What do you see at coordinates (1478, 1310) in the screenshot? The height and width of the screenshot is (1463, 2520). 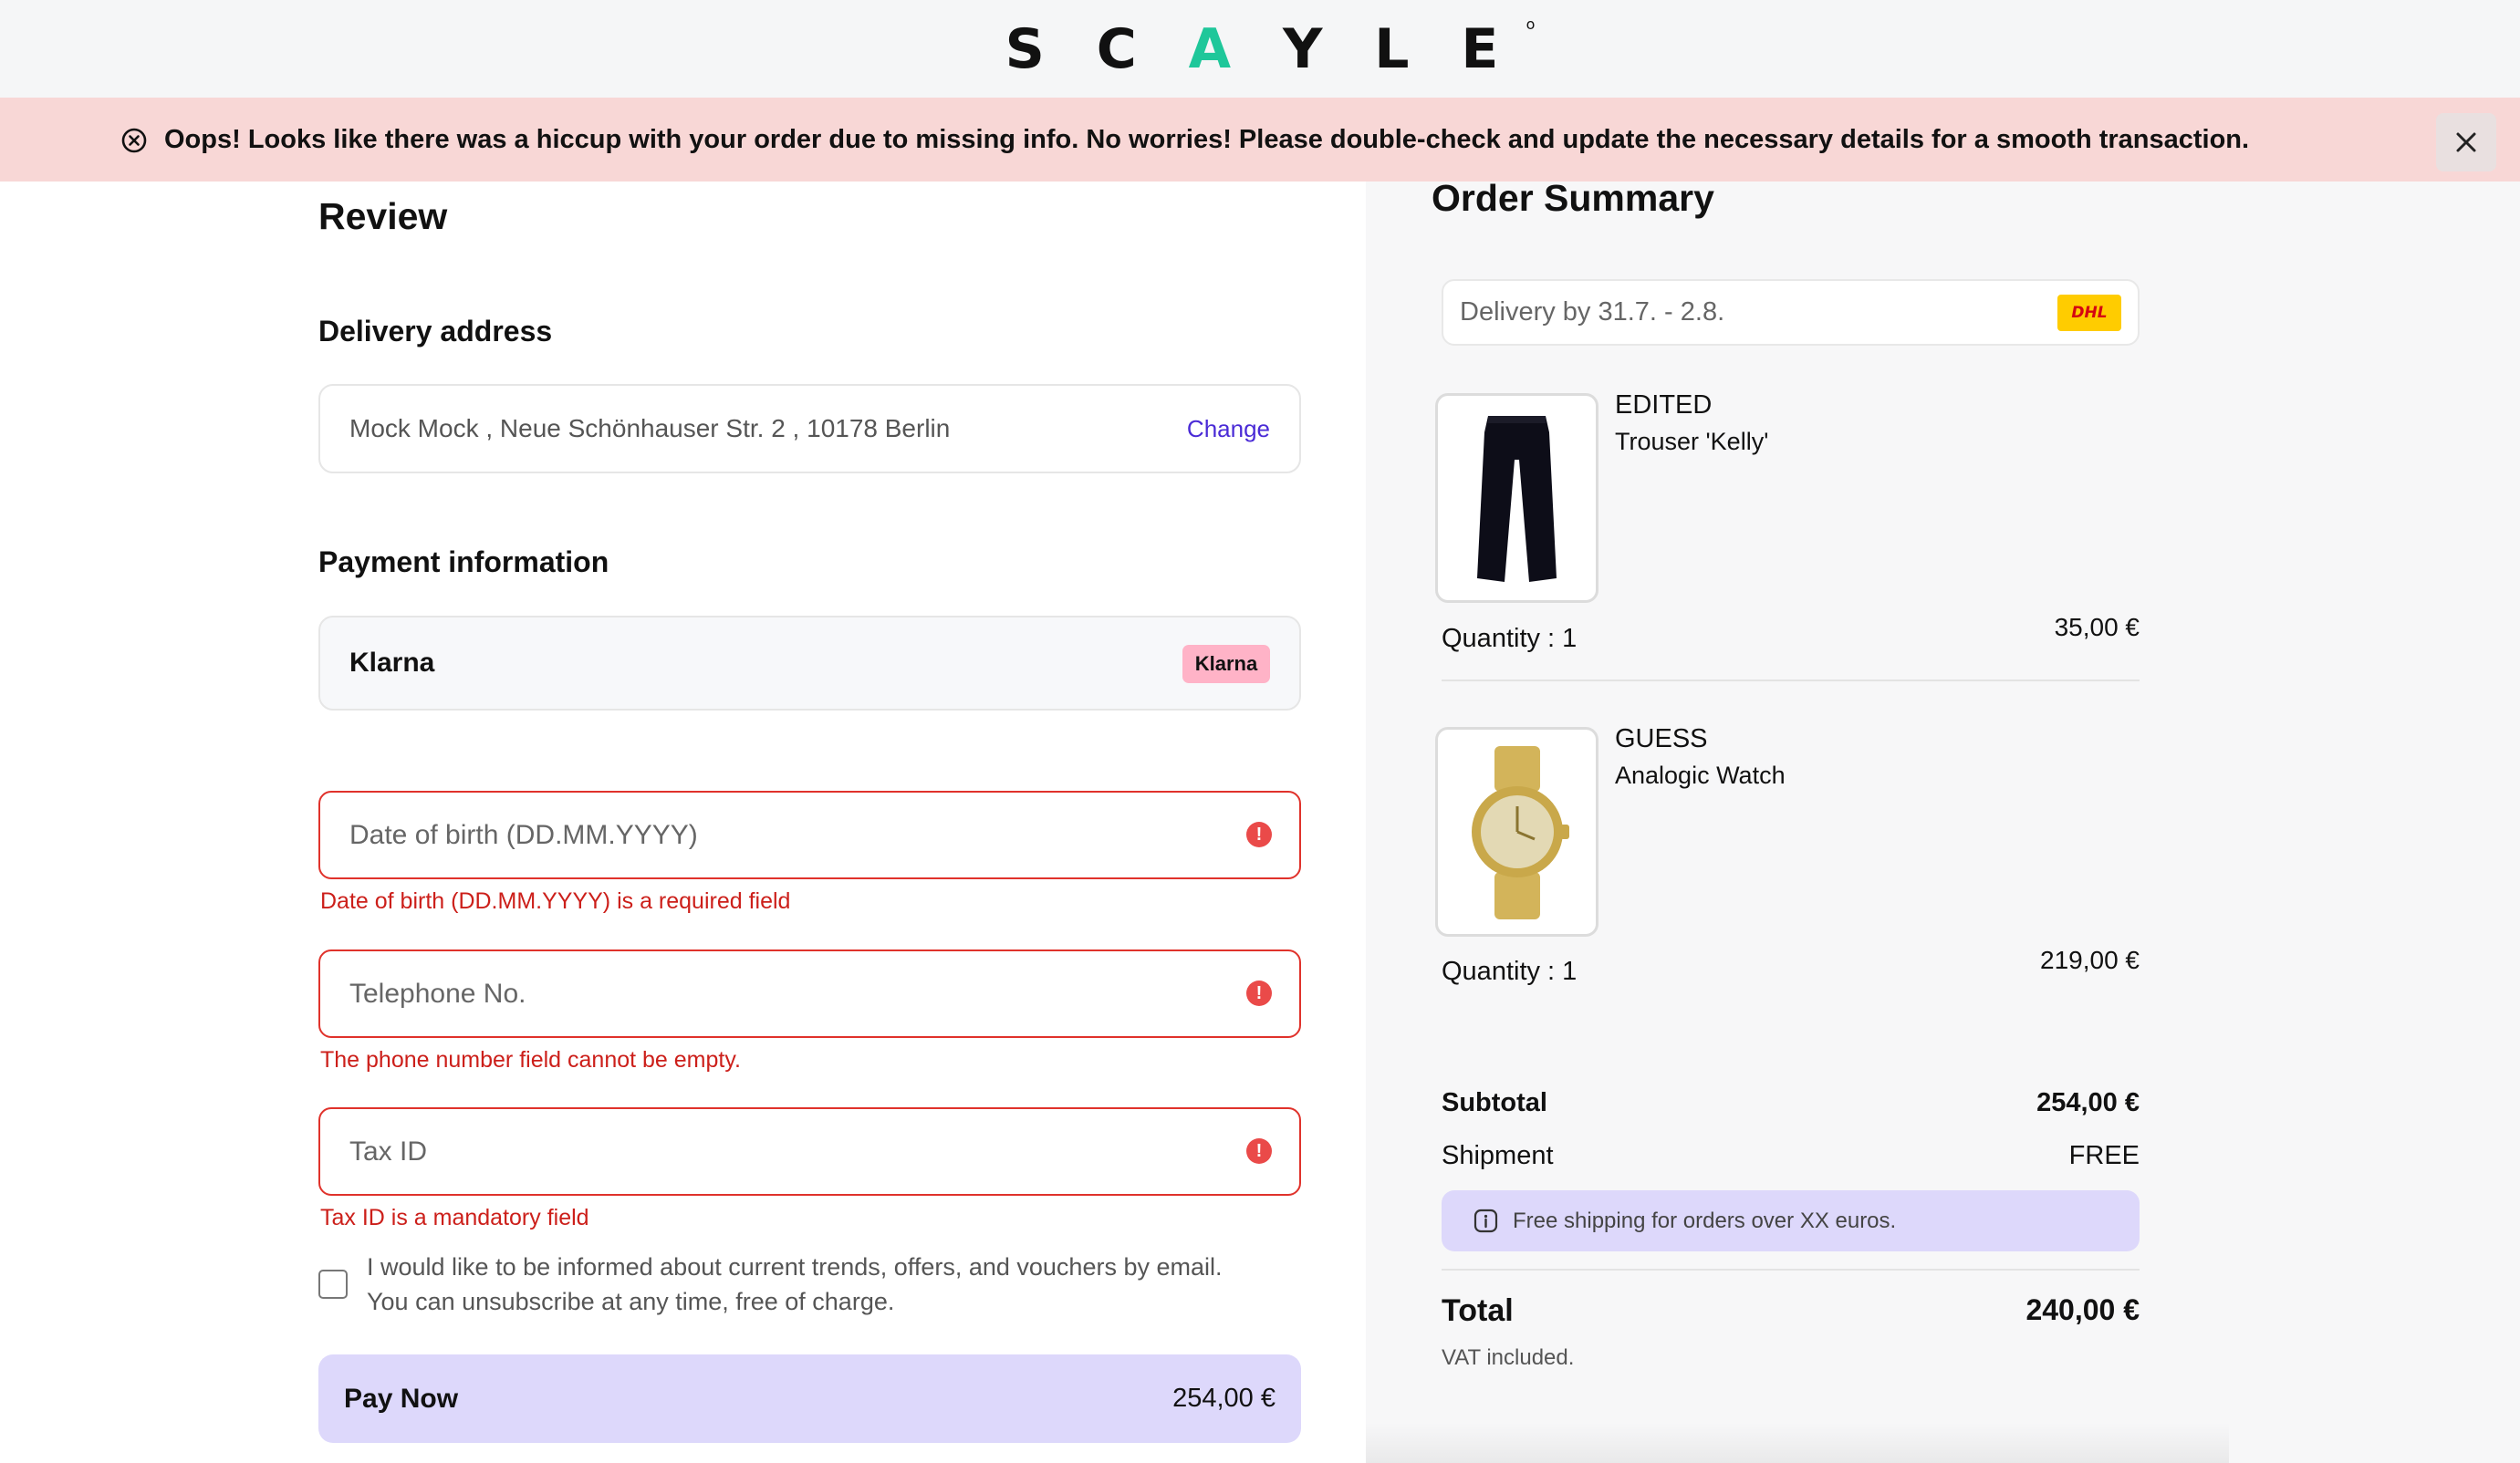 I see `total-label: Total` at bounding box center [1478, 1310].